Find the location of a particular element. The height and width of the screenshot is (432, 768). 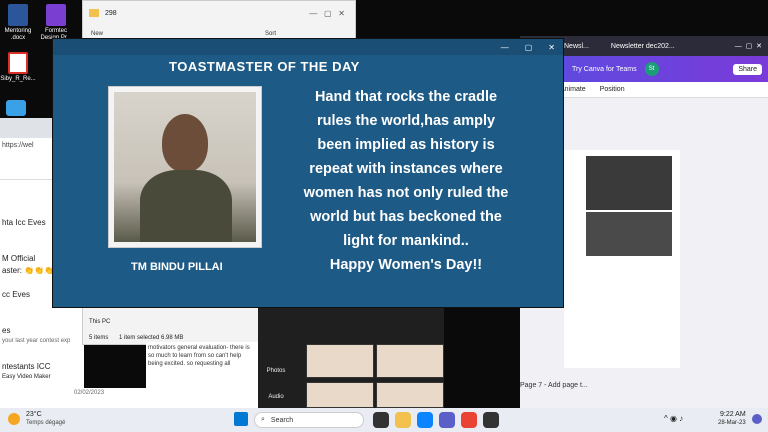

avatar: St is located at coordinates (651, 69).